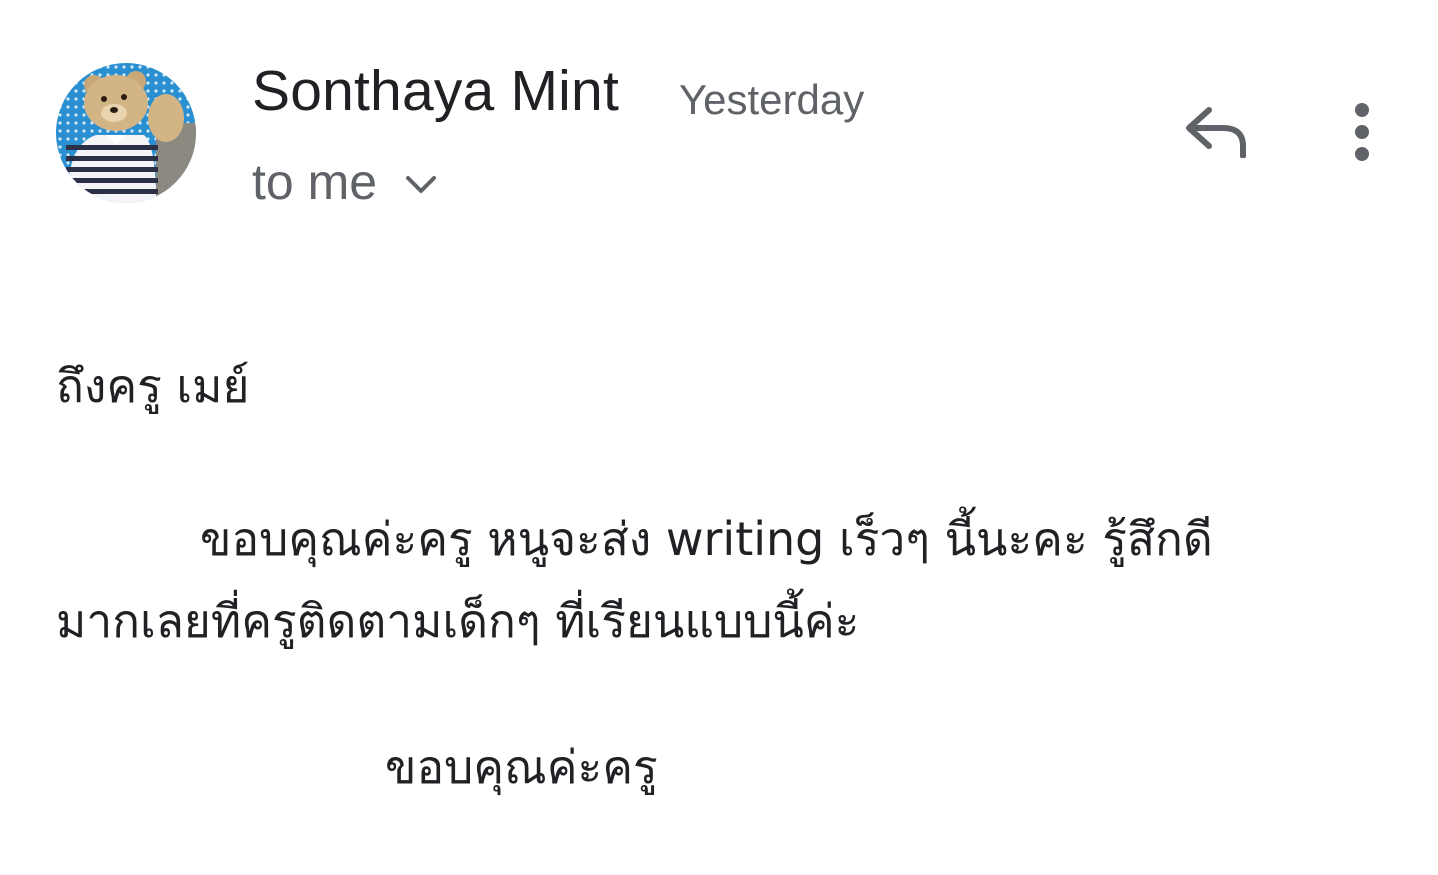 The height and width of the screenshot is (875, 1438). What do you see at coordinates (153, 386) in the screenshot?
I see `message-greeting: ถึงครู เมย์` at bounding box center [153, 386].